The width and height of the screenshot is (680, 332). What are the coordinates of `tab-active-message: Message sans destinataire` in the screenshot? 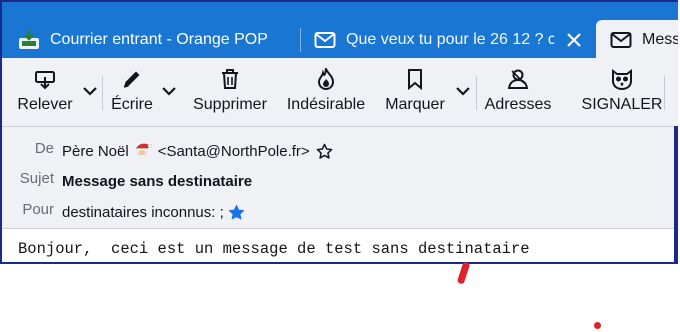 It's located at (637, 40).